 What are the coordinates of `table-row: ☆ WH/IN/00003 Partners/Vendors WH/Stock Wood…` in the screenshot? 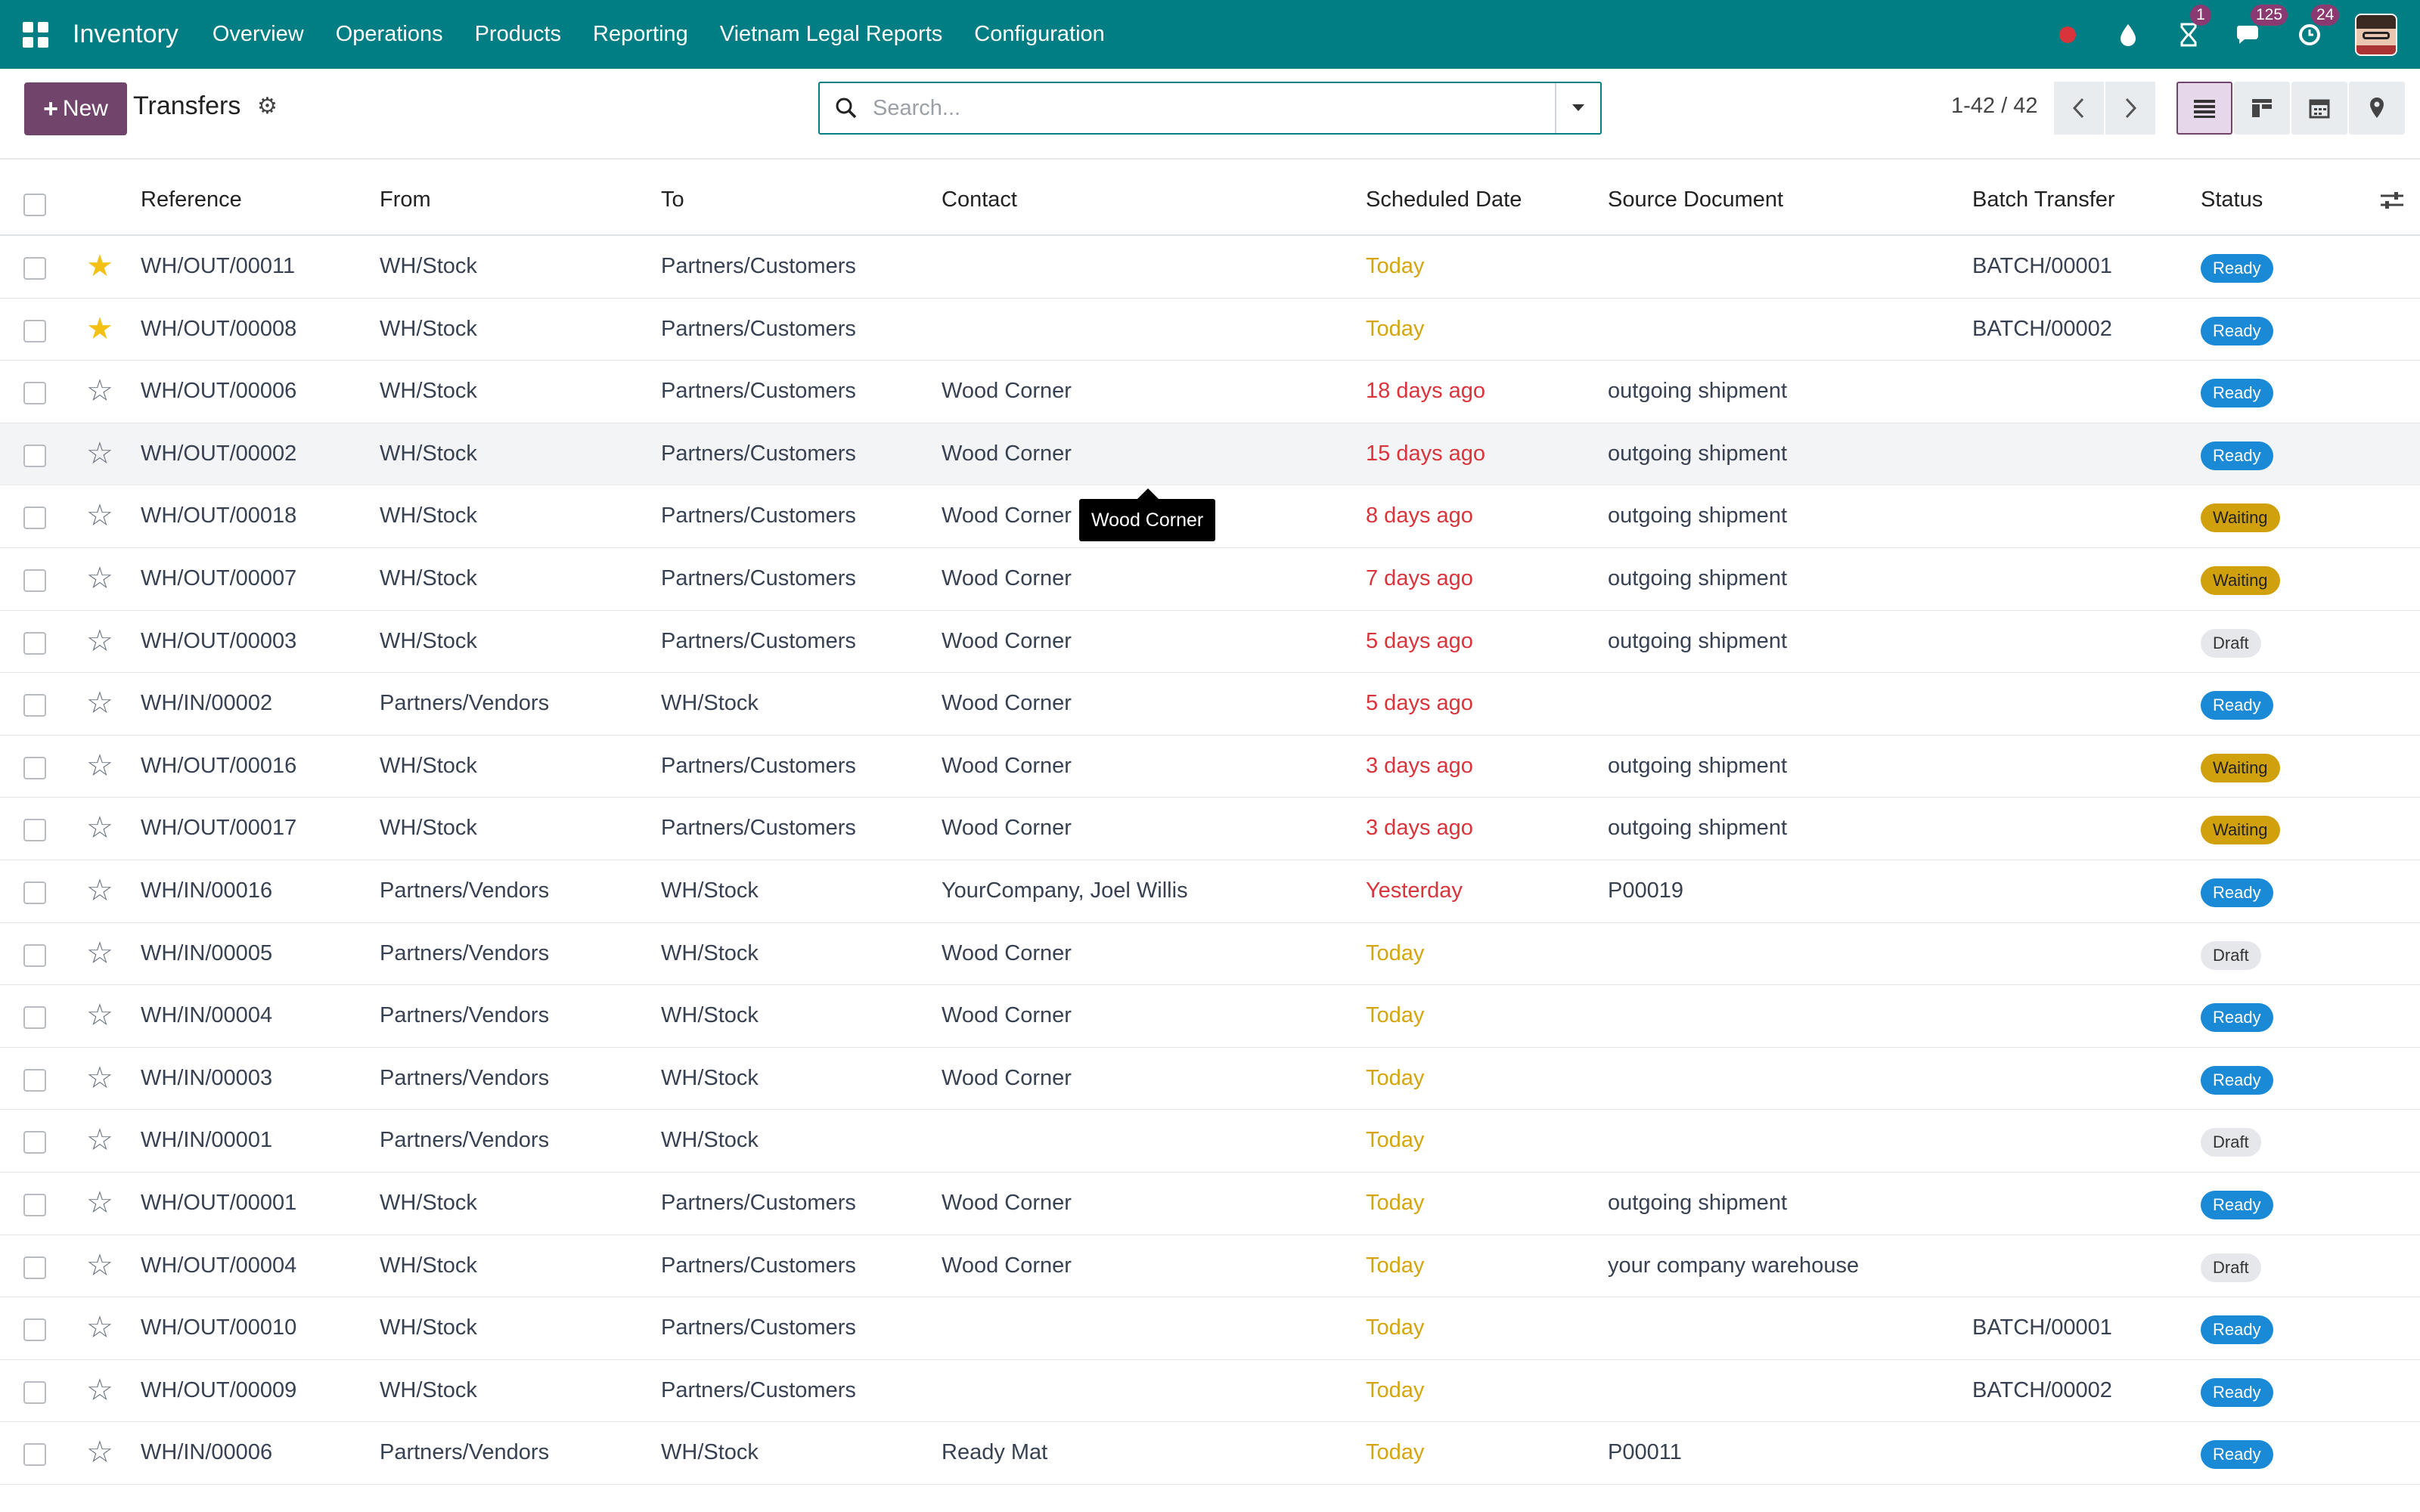 It's located at (1210, 1079).